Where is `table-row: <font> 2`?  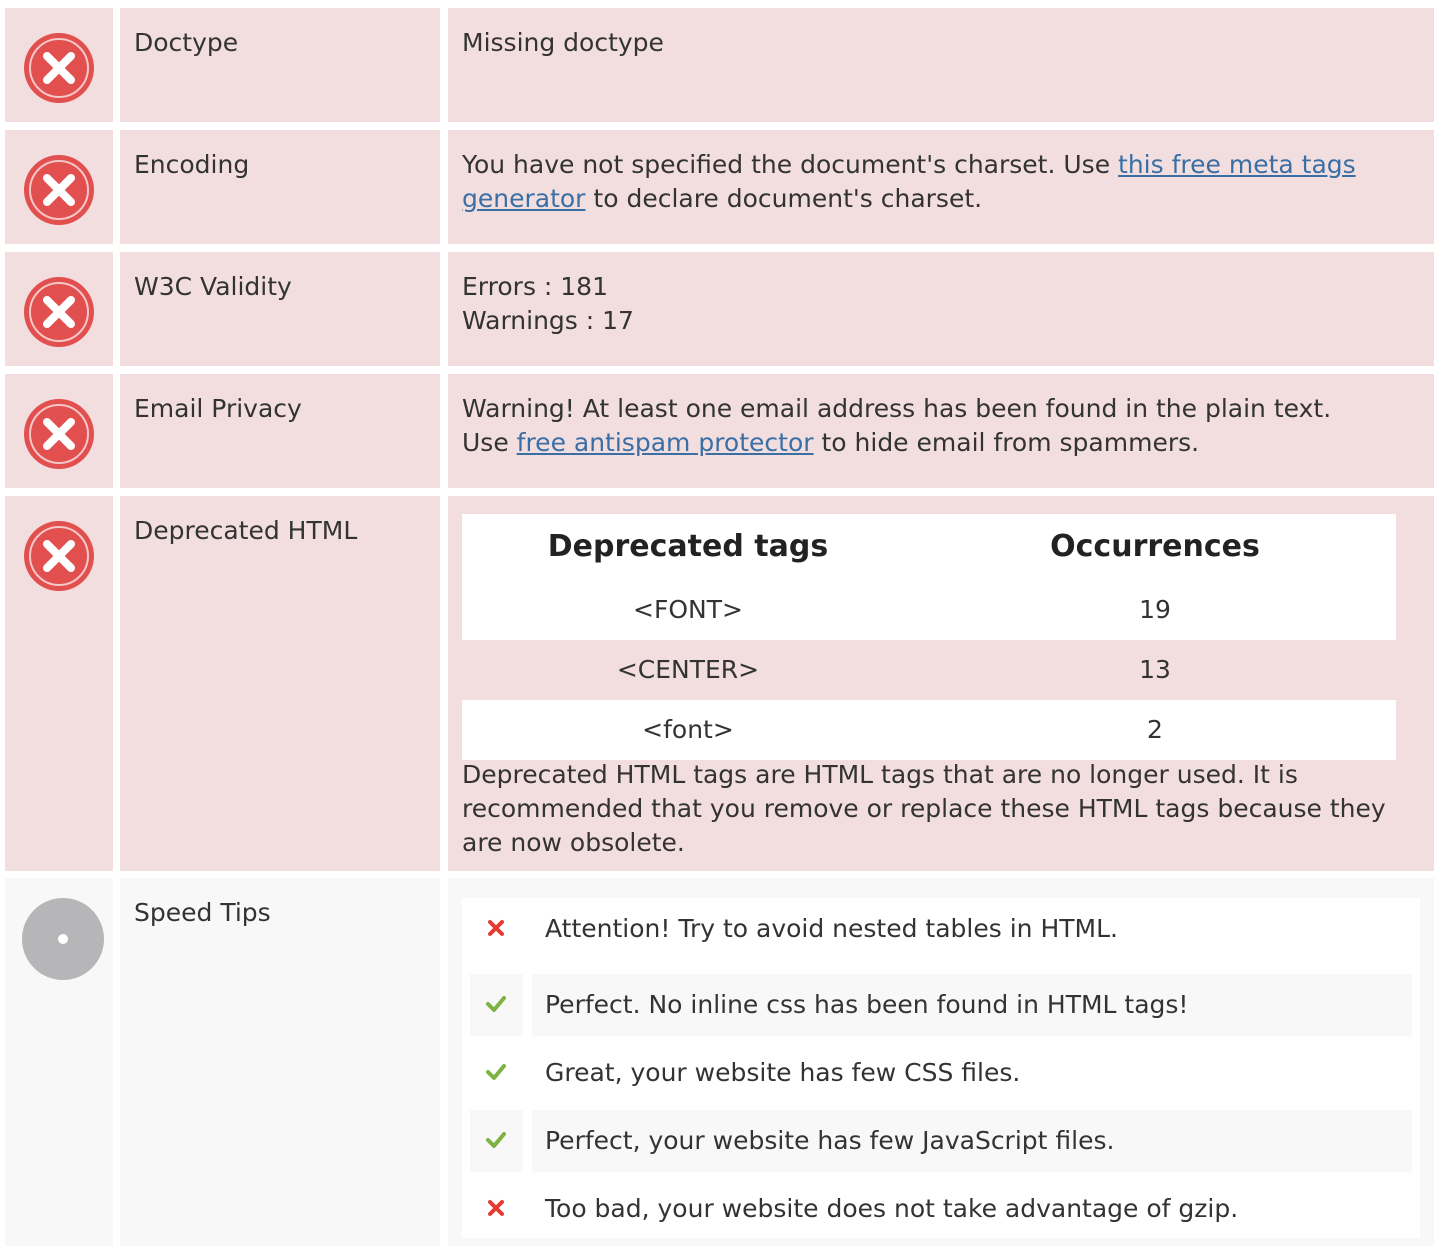
table-row: <font> 2 is located at coordinates (929, 730).